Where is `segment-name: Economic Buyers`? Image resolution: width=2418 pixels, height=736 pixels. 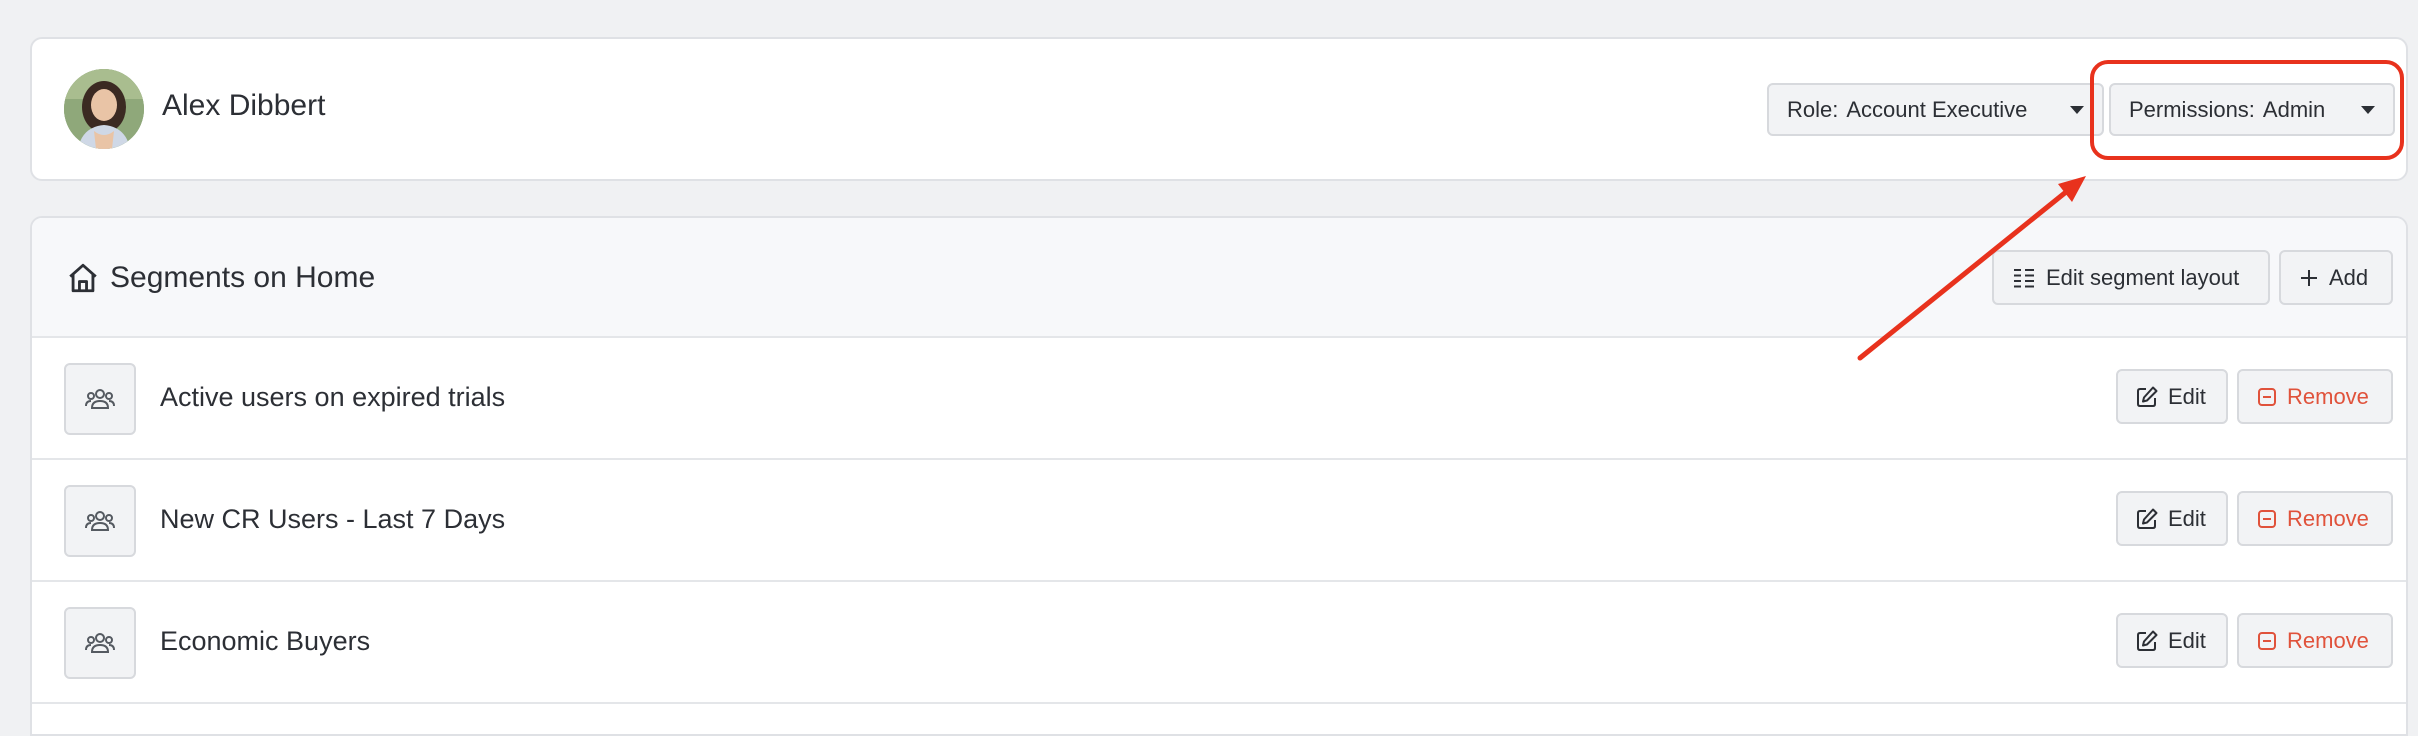 segment-name: Economic Buyers is located at coordinates (265, 641).